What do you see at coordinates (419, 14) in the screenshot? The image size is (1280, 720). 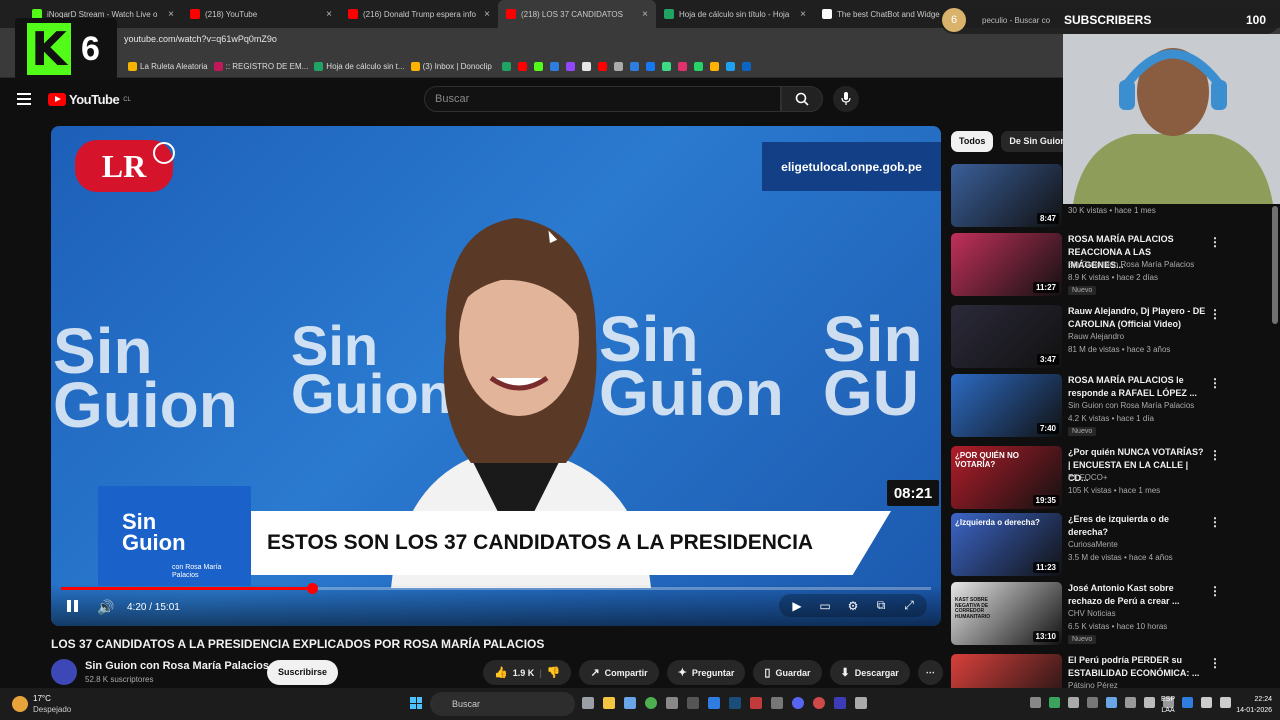 I see `browser-tab: (216) Donald Trump espera info ×` at bounding box center [419, 14].